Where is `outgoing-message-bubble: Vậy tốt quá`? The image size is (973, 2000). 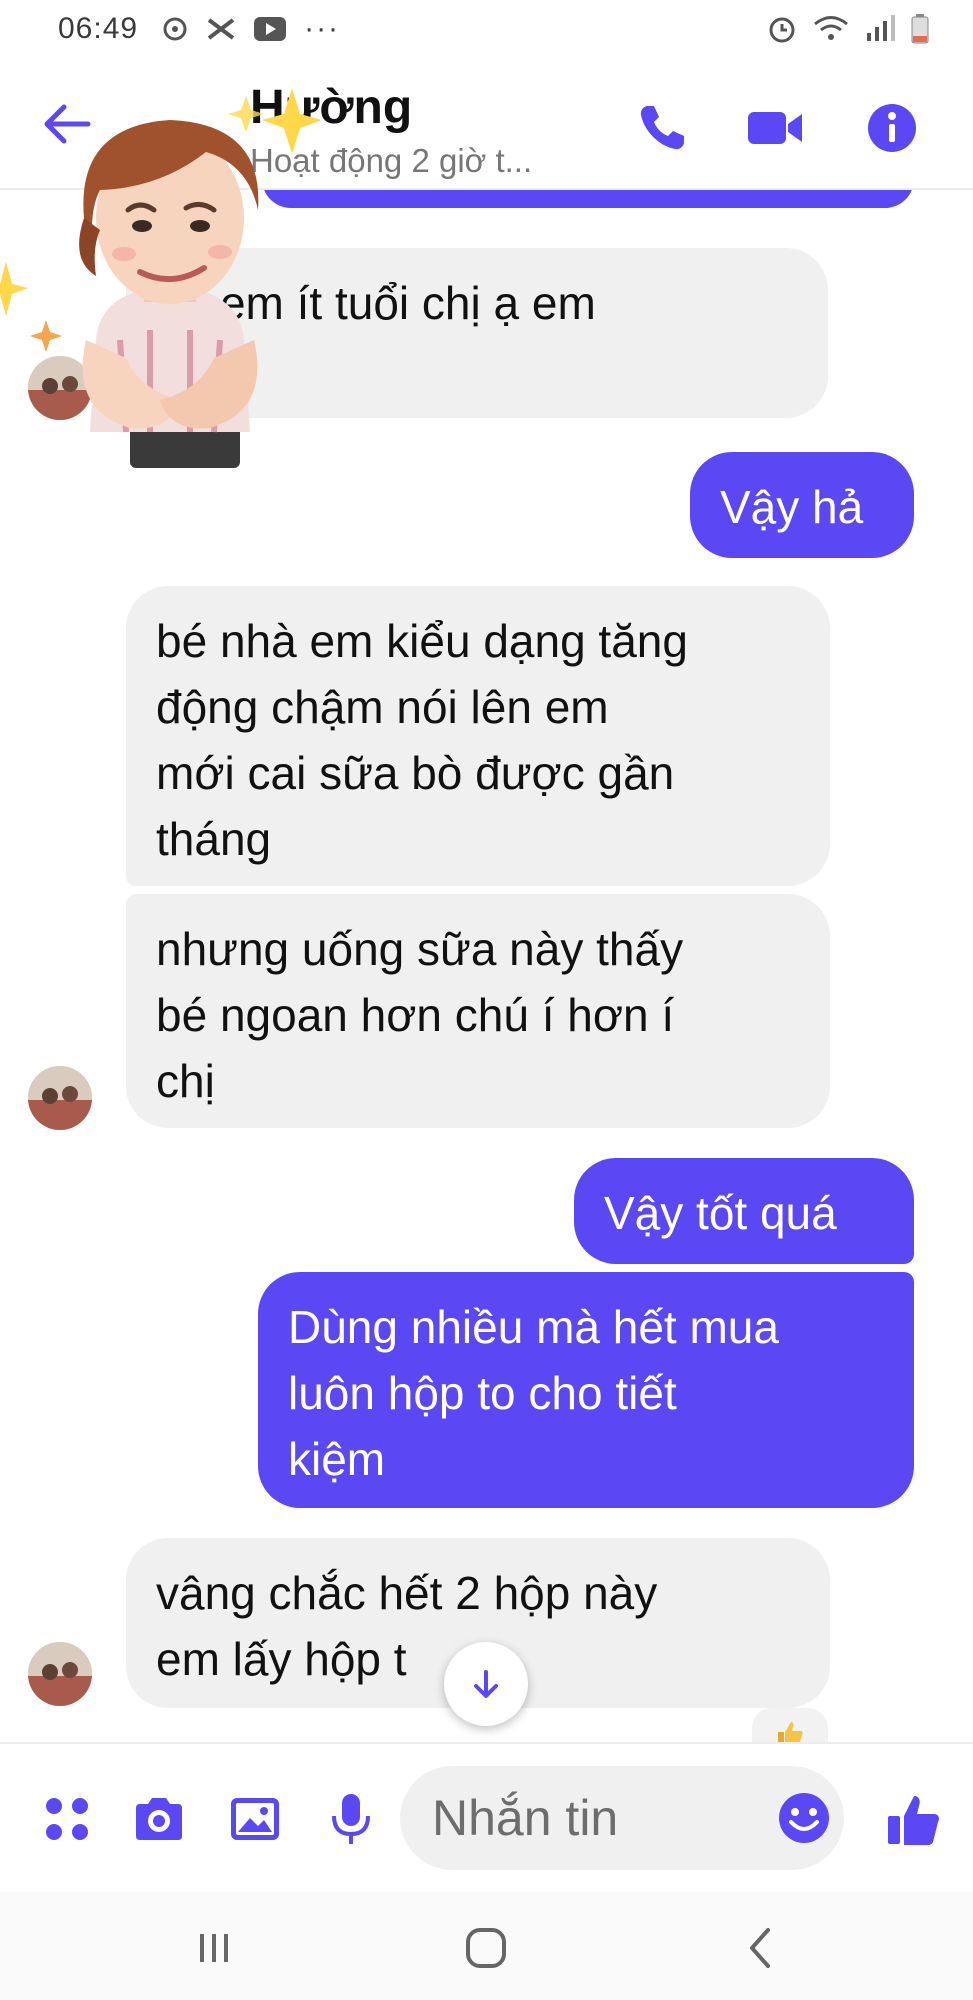
outgoing-message-bubble: Vậy tốt quá is located at coordinates (744, 1211).